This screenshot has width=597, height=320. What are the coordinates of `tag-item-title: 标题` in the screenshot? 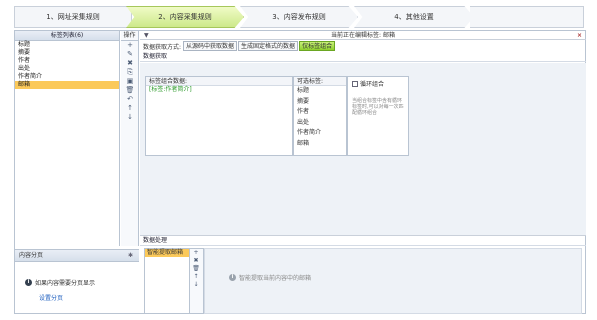 It's located at (67, 45).